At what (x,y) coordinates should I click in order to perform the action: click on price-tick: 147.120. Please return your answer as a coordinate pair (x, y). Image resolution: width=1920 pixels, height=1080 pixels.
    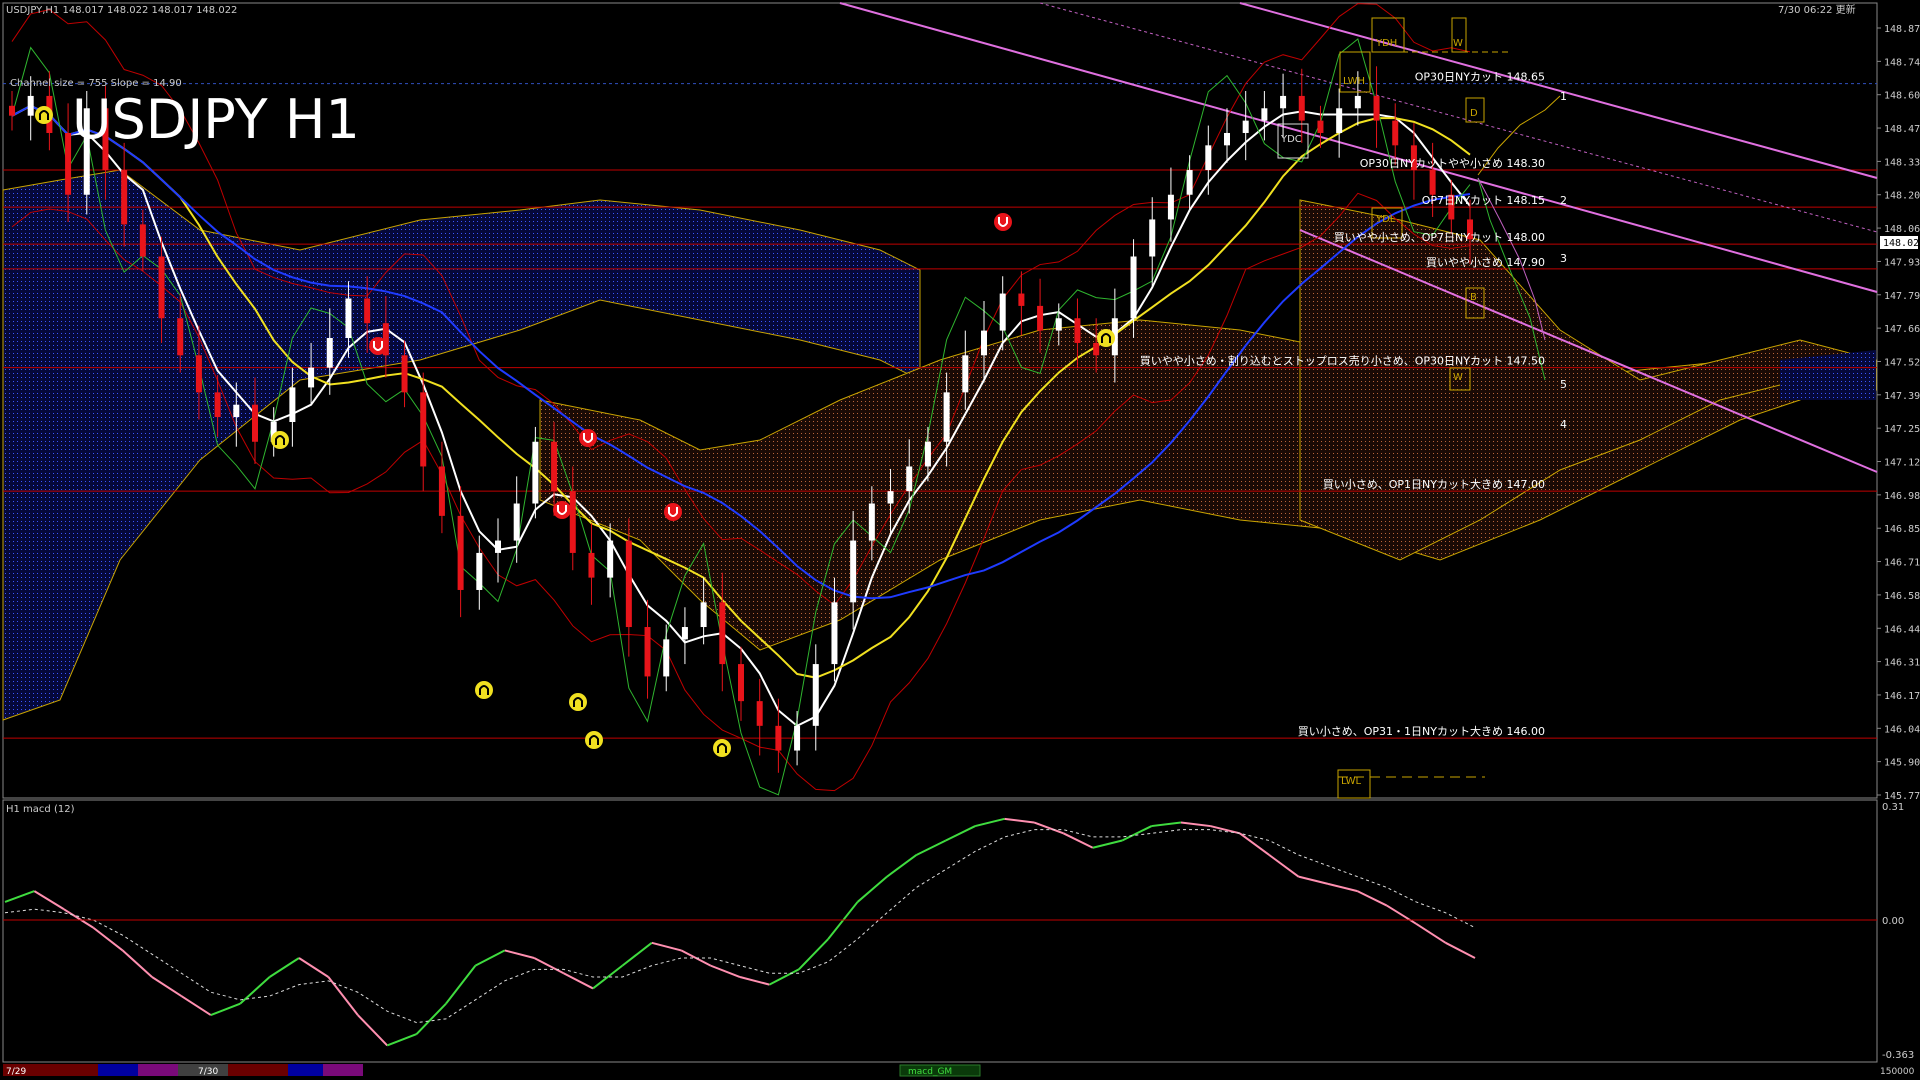
    Looking at the image, I should click on (1902, 463).